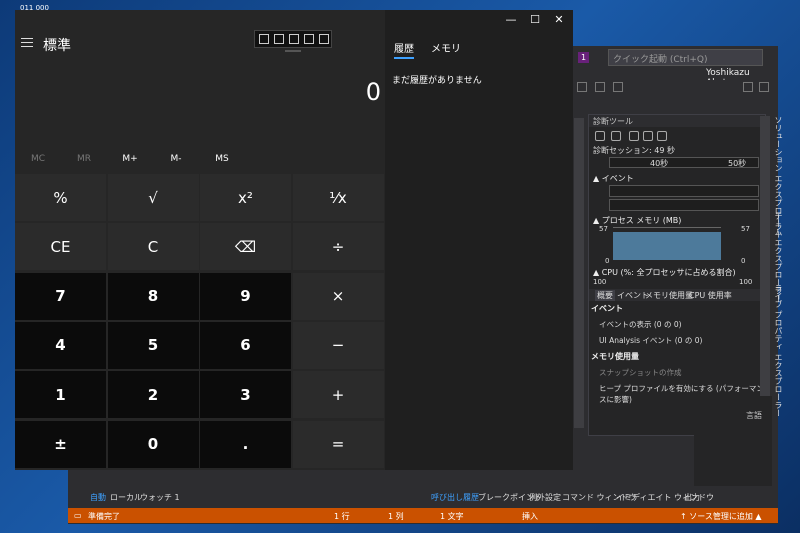 The height and width of the screenshot is (533, 800). I want to click on select-tools-icon, so click(616, 136).